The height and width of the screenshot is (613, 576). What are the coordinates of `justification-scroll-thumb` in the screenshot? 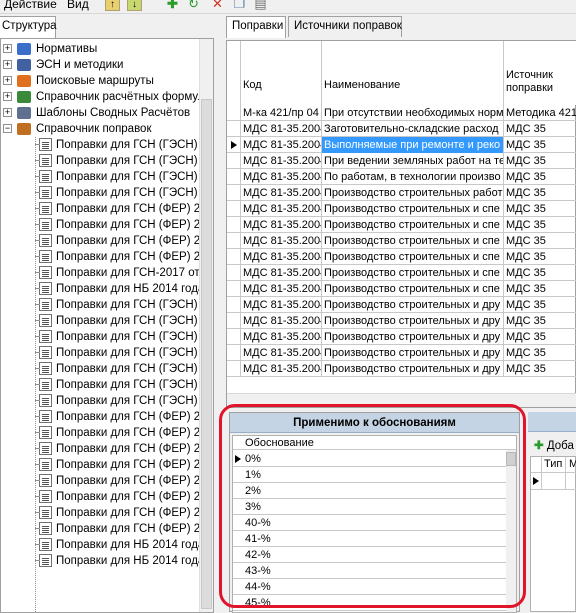 It's located at (511, 459).